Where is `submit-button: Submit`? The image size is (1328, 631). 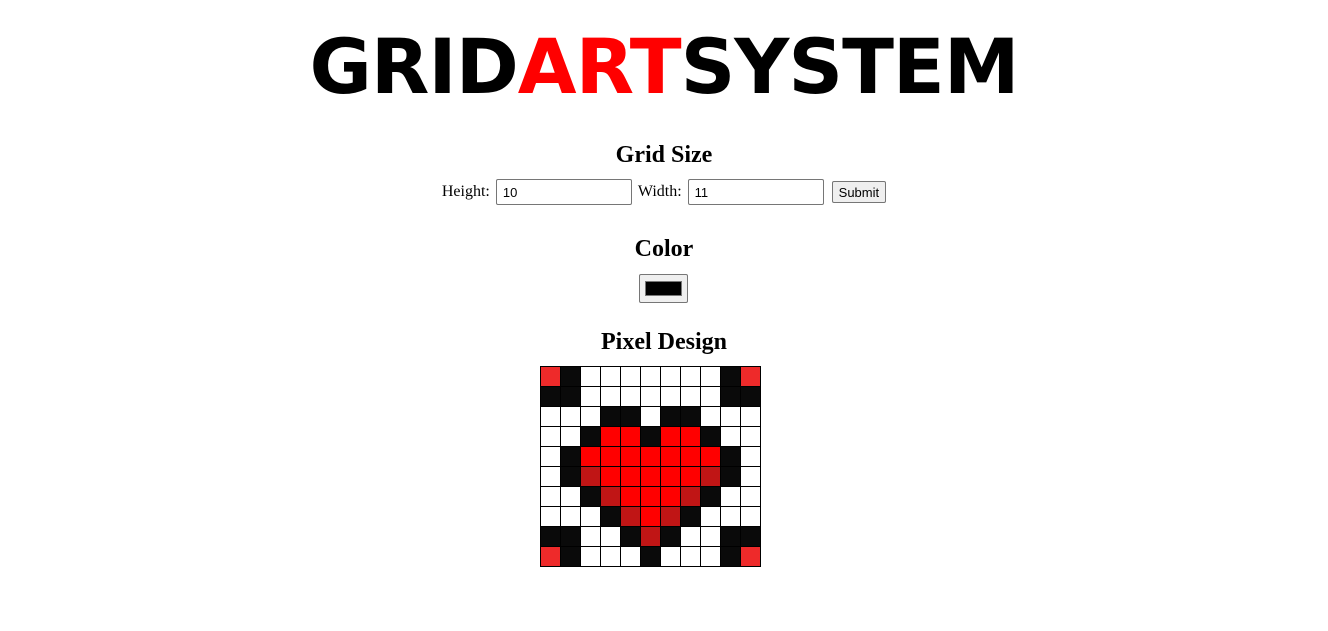
submit-button: Submit is located at coordinates (859, 192).